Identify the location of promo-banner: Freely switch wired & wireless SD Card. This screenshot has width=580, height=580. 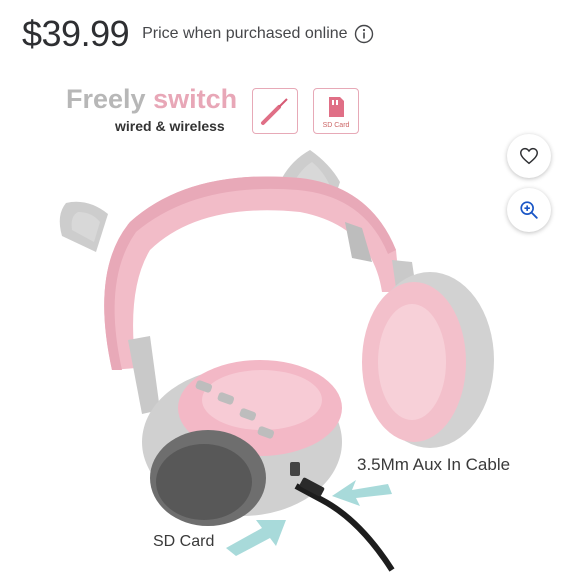
(290, 108).